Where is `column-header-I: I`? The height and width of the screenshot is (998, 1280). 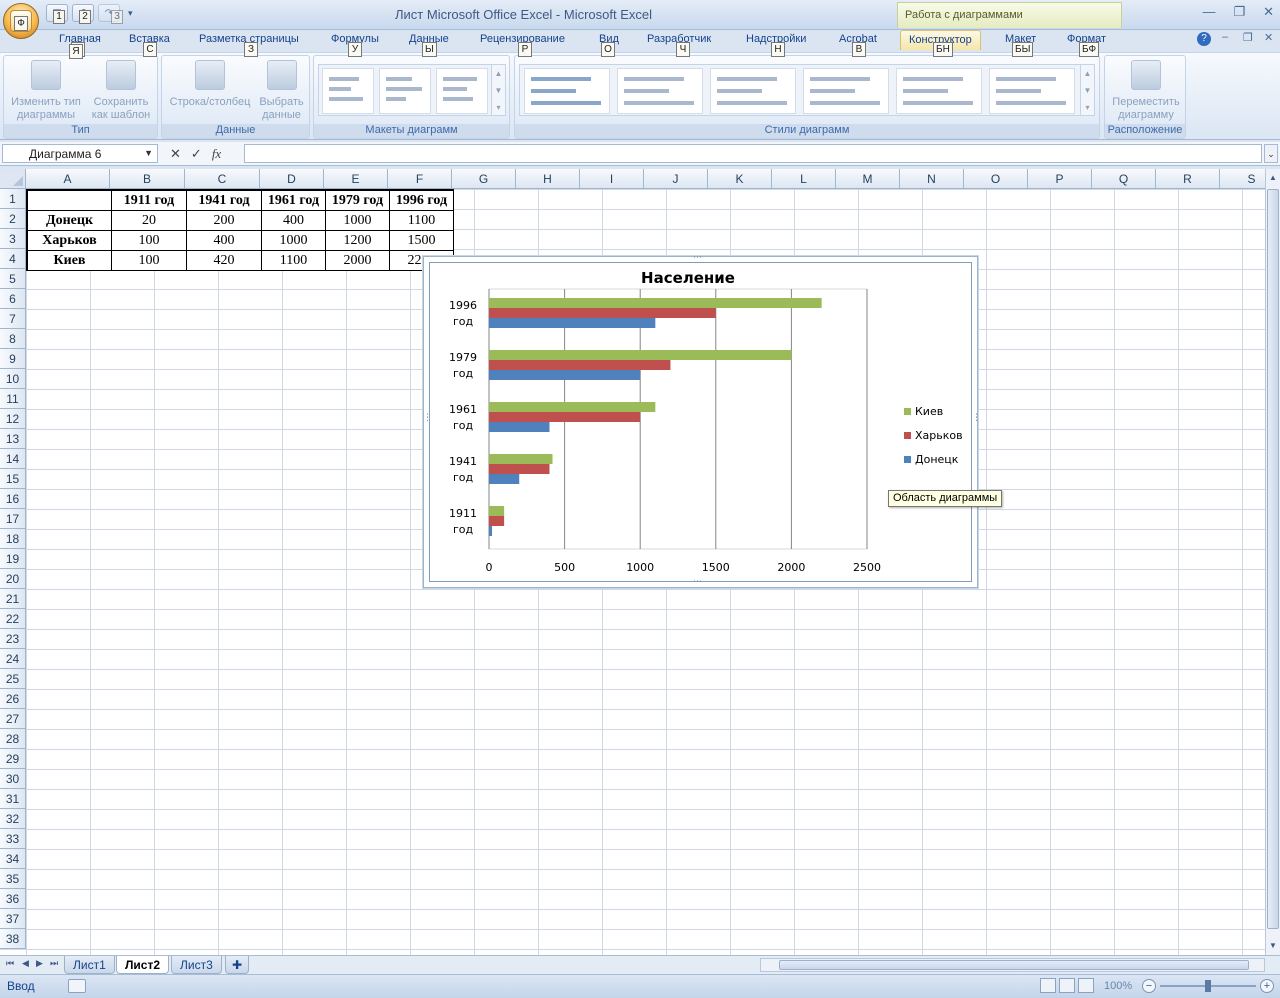 column-header-I: I is located at coordinates (612, 179).